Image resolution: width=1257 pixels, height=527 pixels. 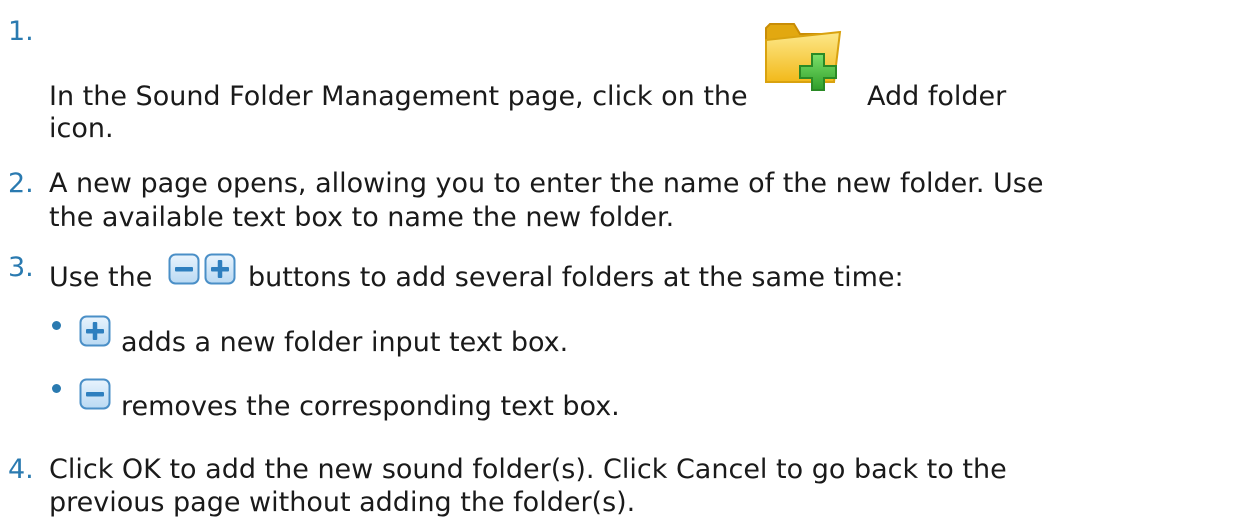 What do you see at coordinates (370, 406) in the screenshot?
I see `bullet-2-text: removes the corresponding text box.` at bounding box center [370, 406].